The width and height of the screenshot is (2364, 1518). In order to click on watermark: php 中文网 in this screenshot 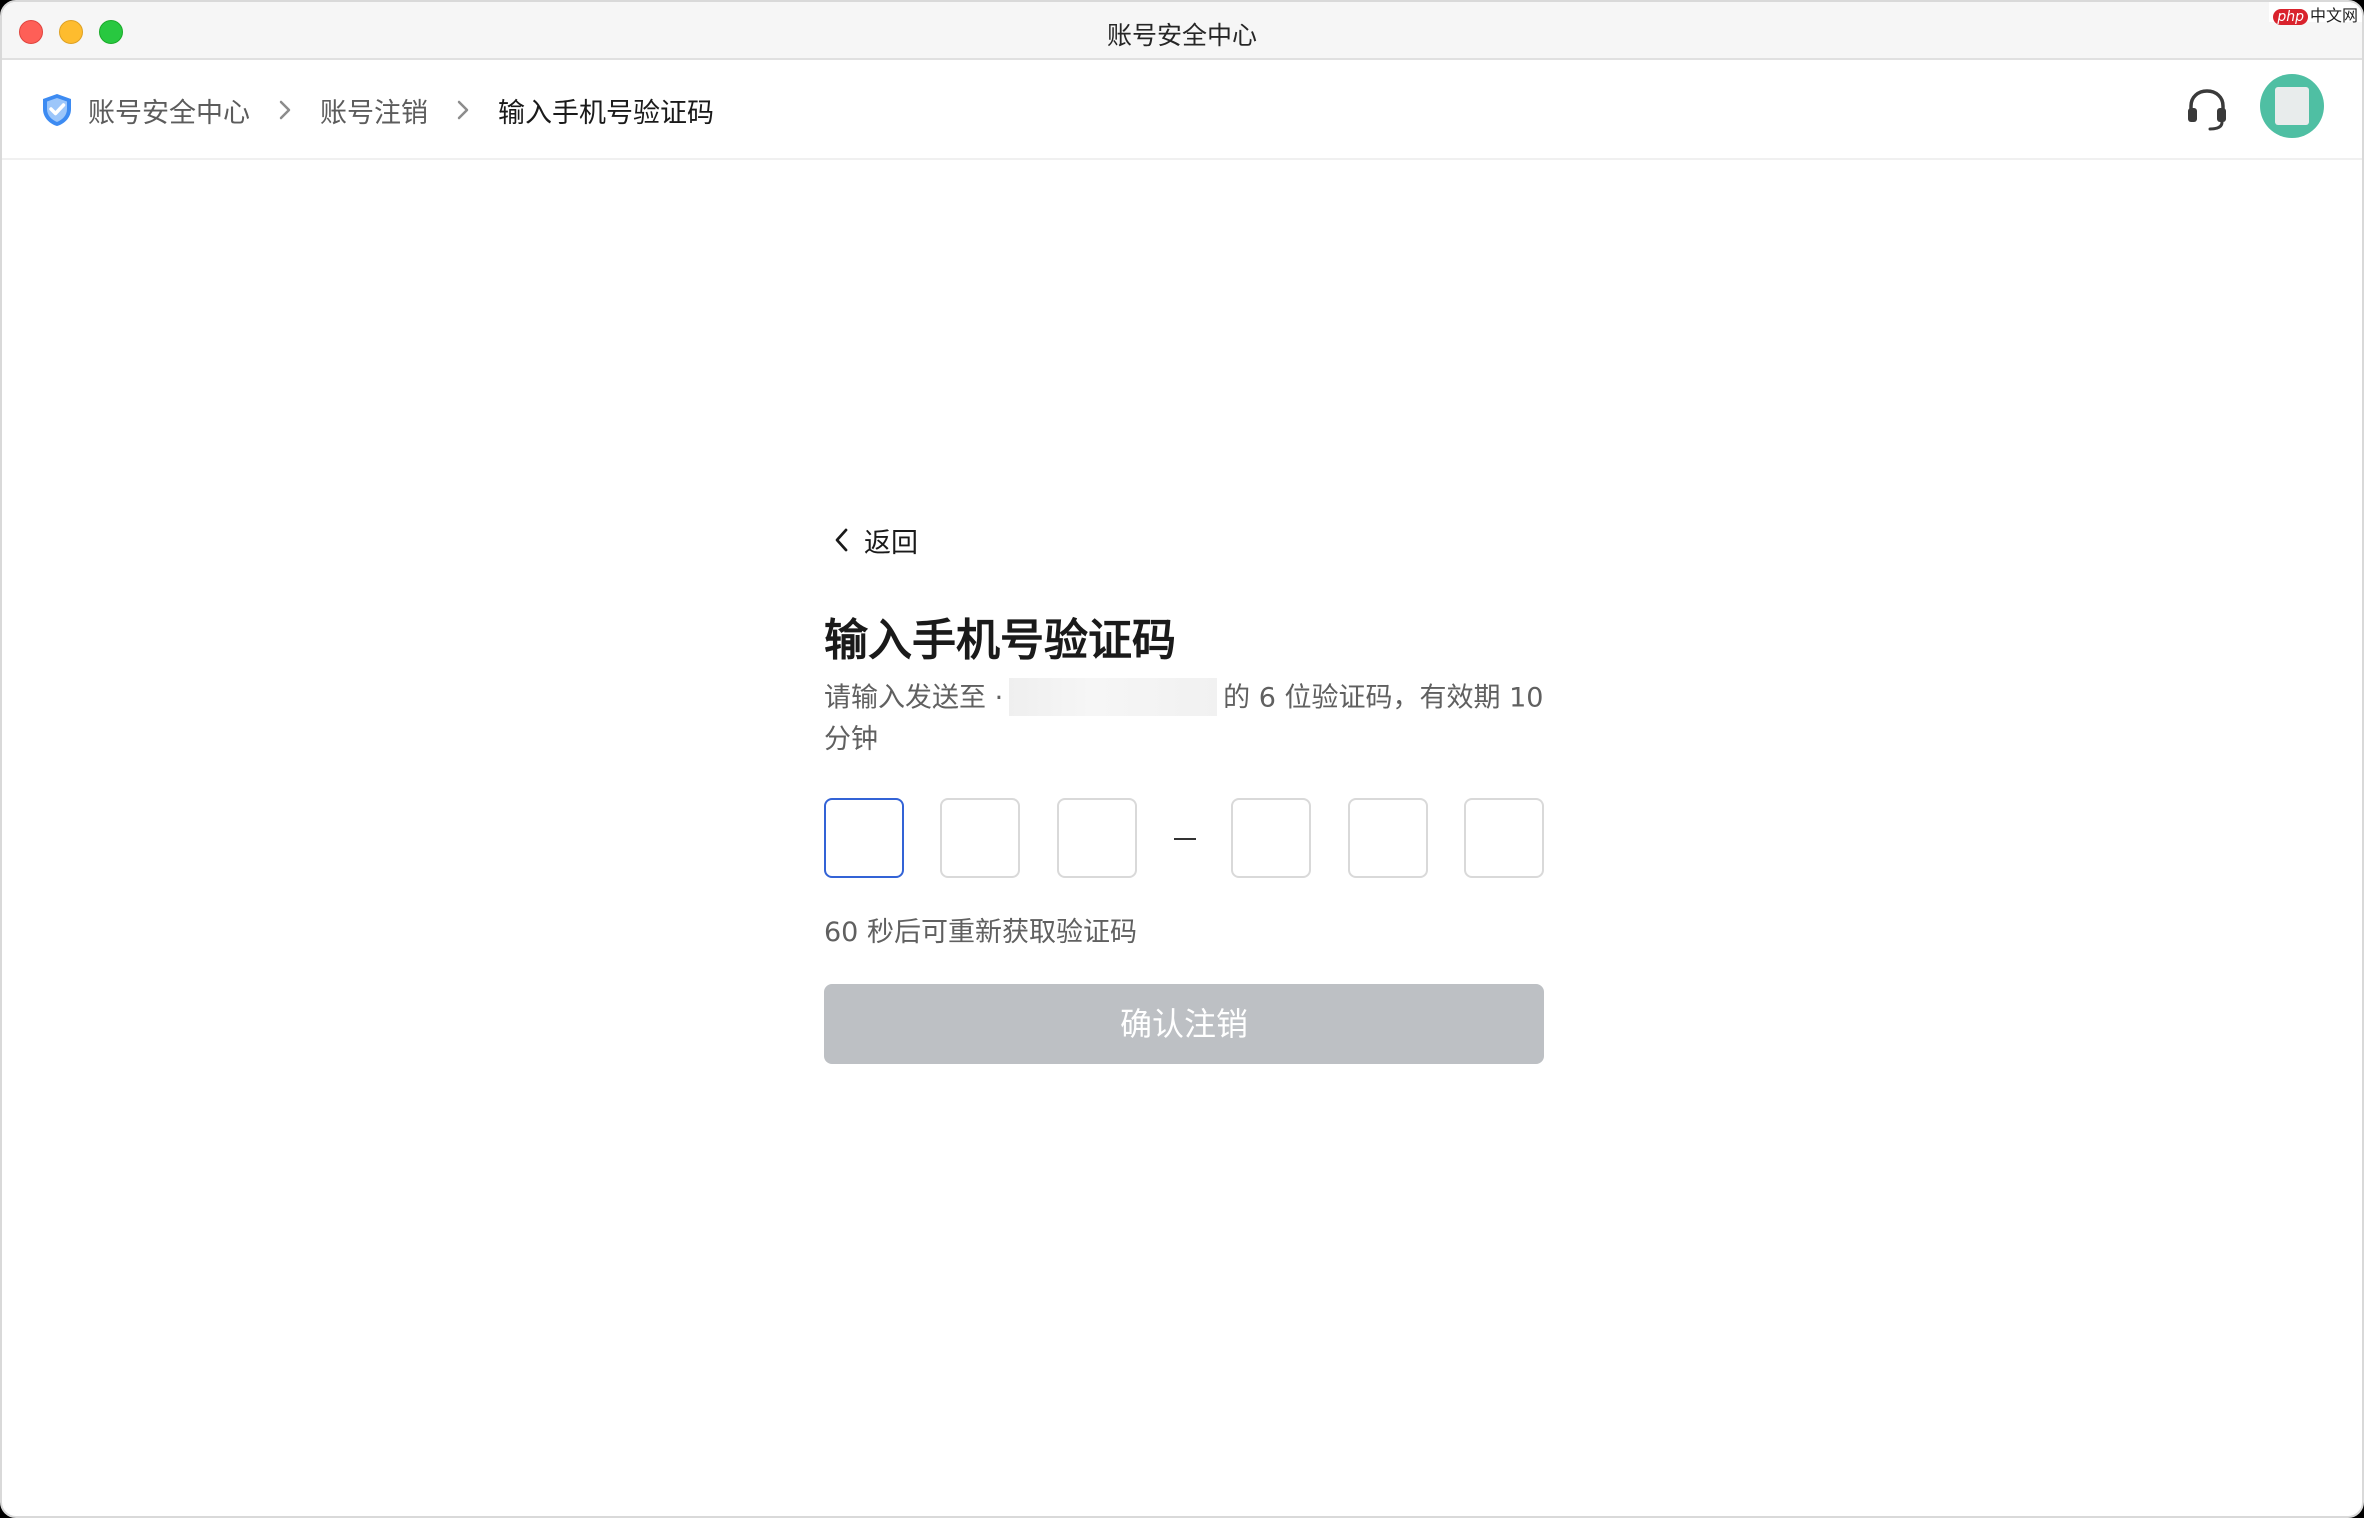, I will do `click(2315, 13)`.